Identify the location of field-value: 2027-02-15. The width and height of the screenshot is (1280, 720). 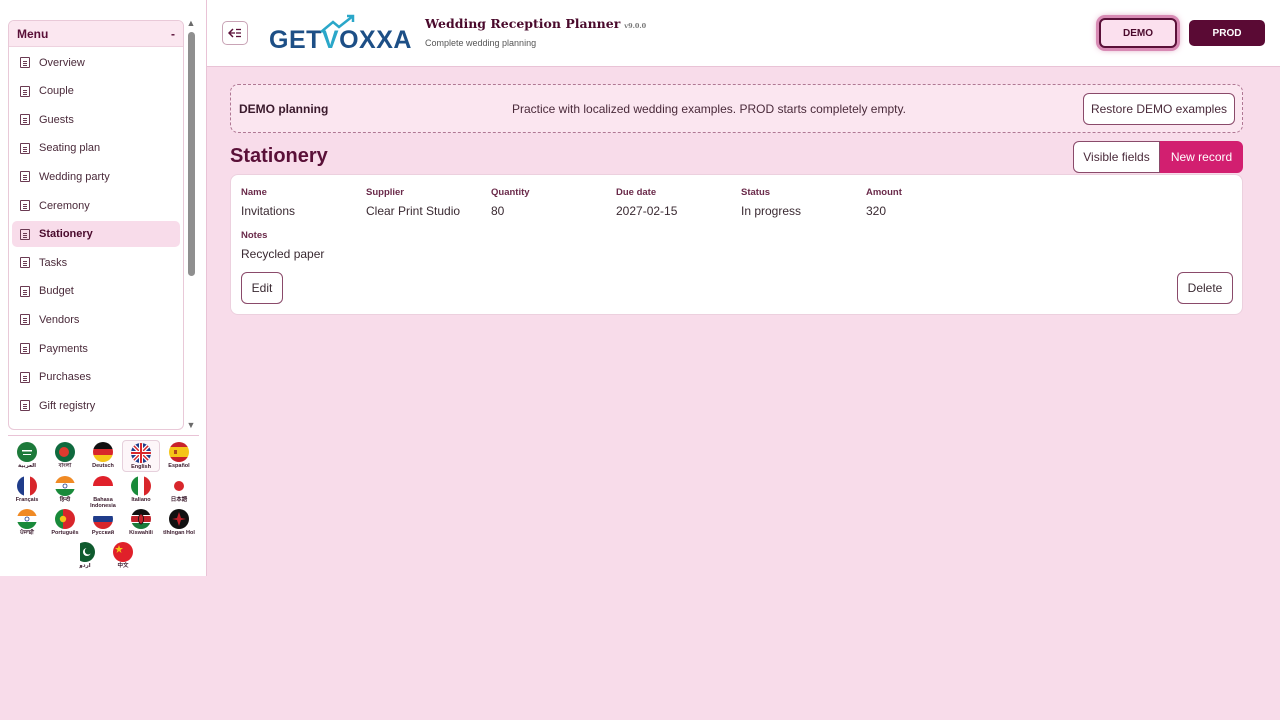
(647, 211).